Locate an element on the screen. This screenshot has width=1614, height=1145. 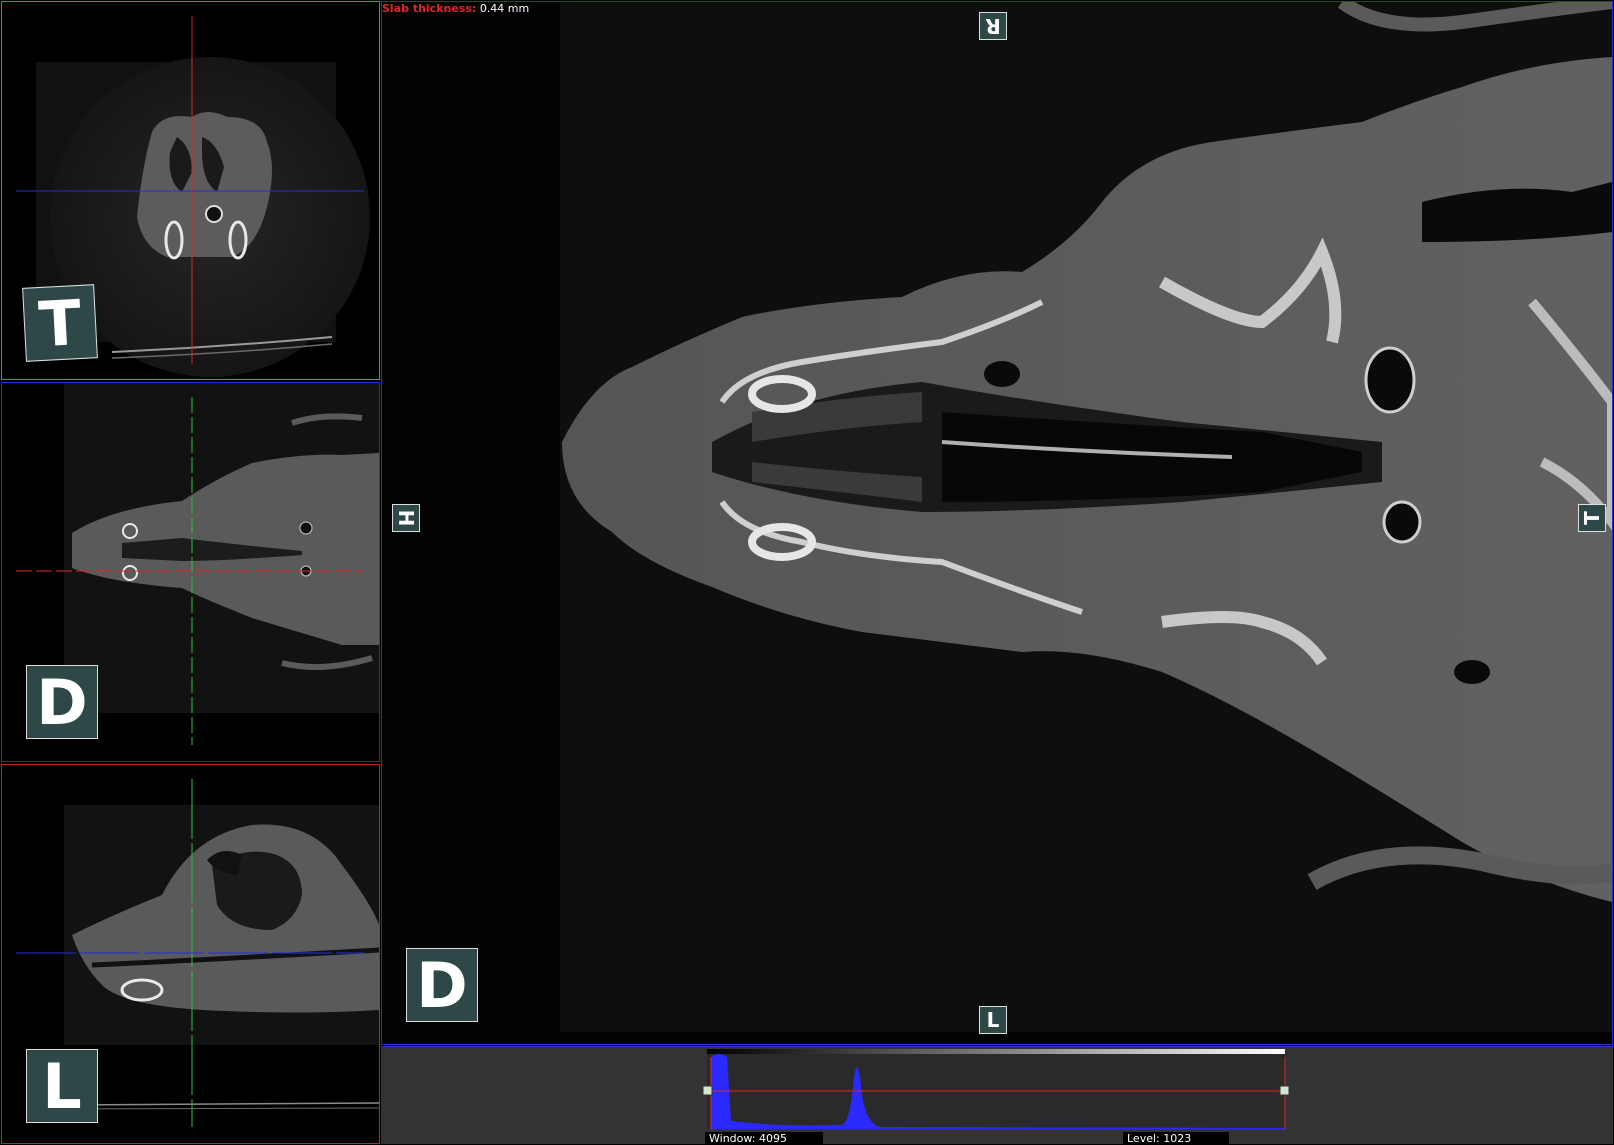
axial-orientation-marker: T is located at coordinates (60, 323).